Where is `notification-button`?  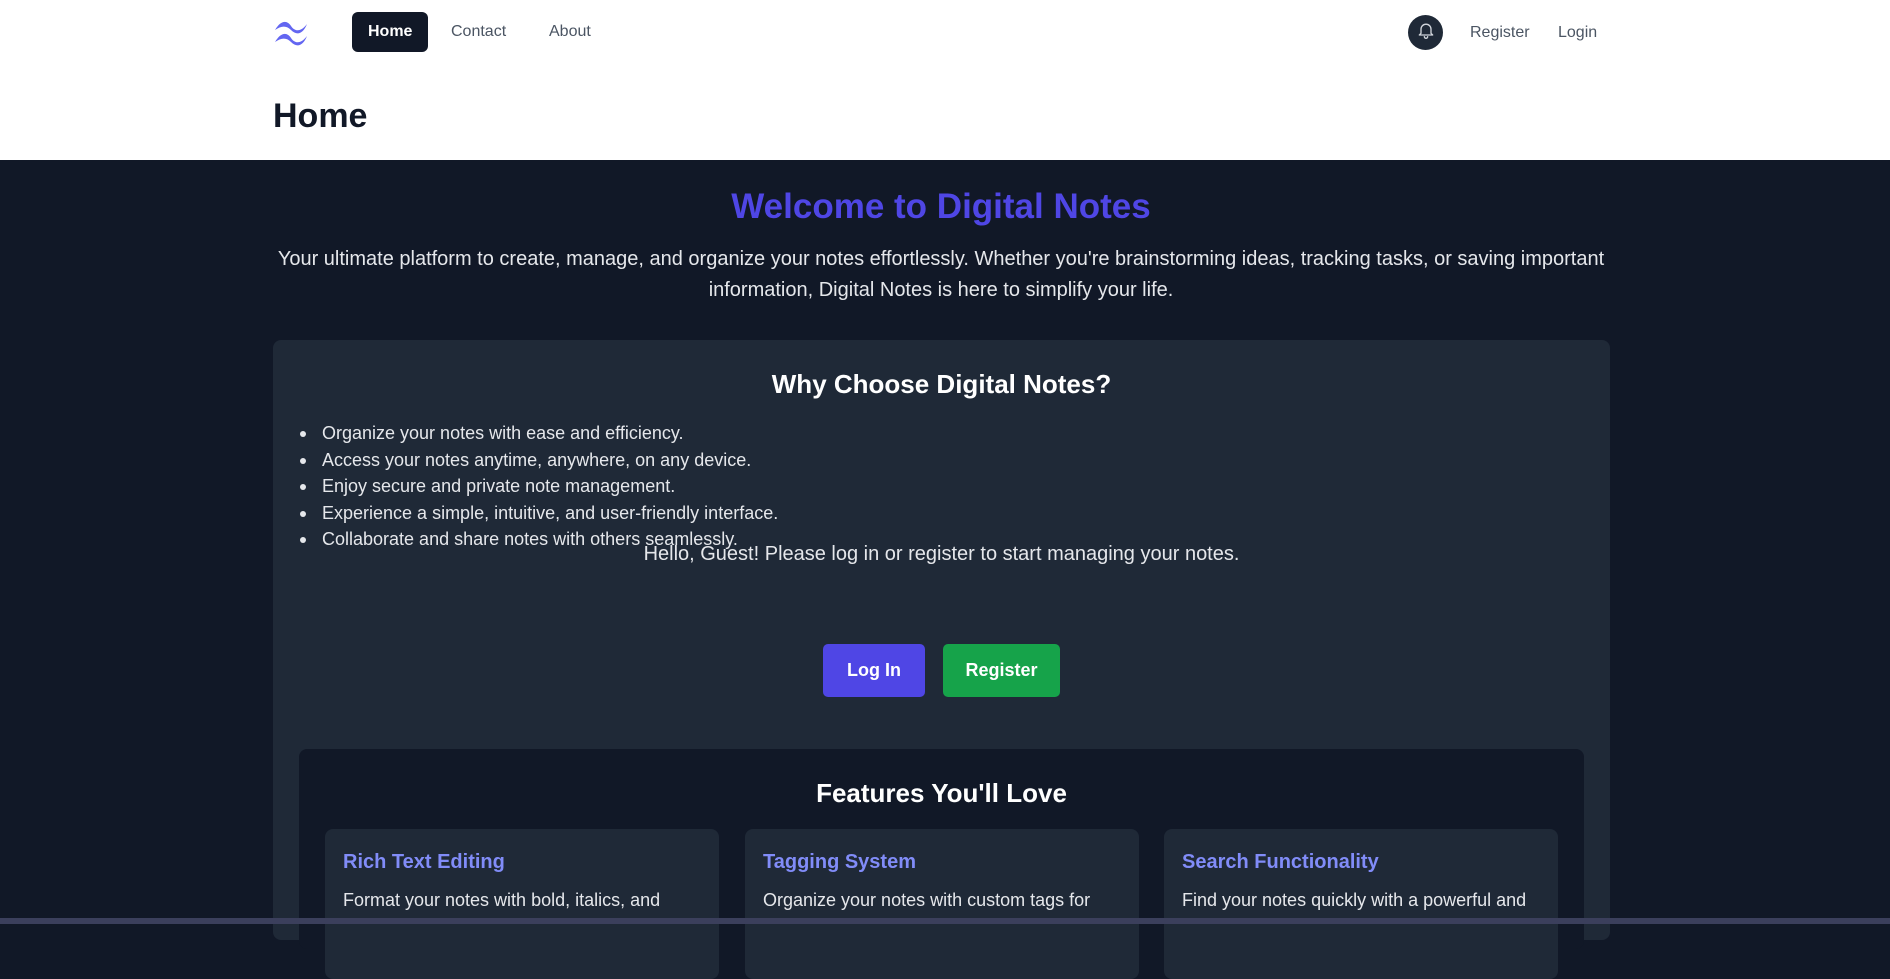
notification-button is located at coordinates (1425, 32).